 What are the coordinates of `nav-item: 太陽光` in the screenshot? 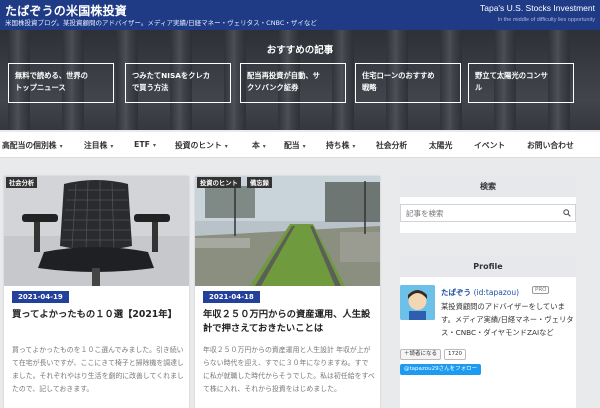 It's located at (440, 145).